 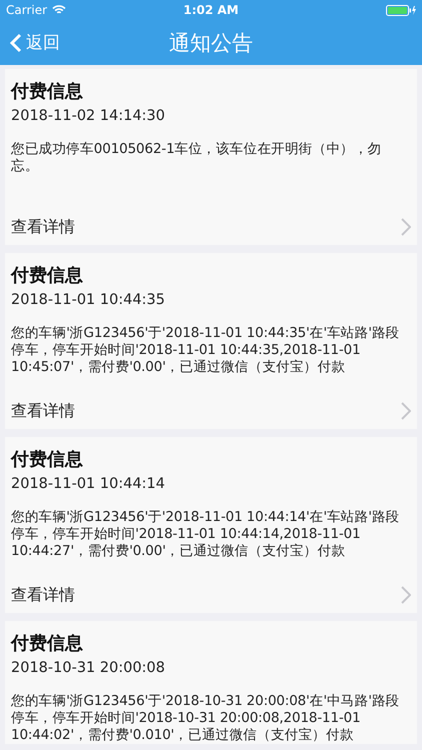 I want to click on notice-body: 您的车辆'浙G123456'于'2018-11-01 10:44:14'在'车站路'路段停车，停车开始时间'2018-11-01 10:44:14,2018-11-01 10:44:27'，需付费'0.00'，已通过微信（支付宝）付款, so click(x=205, y=534).